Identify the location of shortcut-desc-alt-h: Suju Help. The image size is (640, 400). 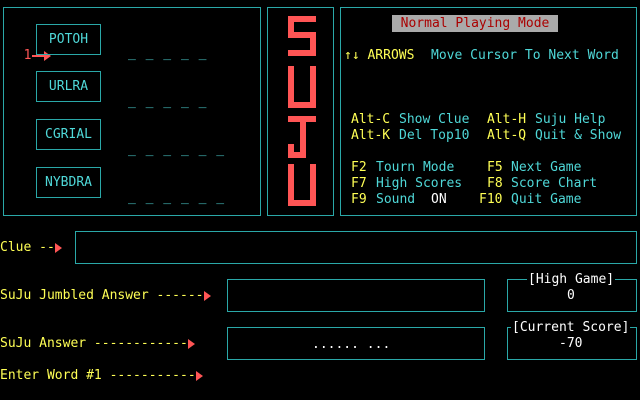
(570, 119).